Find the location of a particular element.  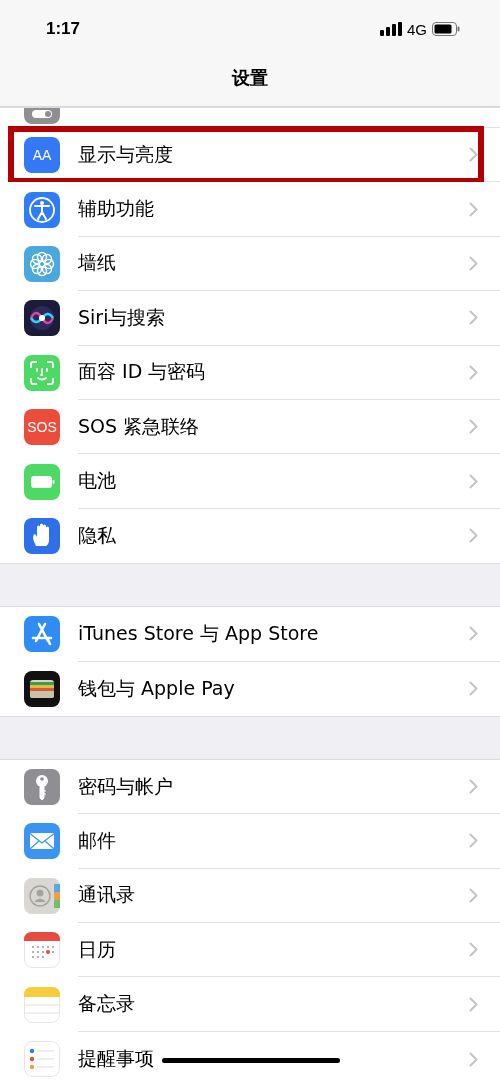

text-size-icon: AA is located at coordinates (42, 155).